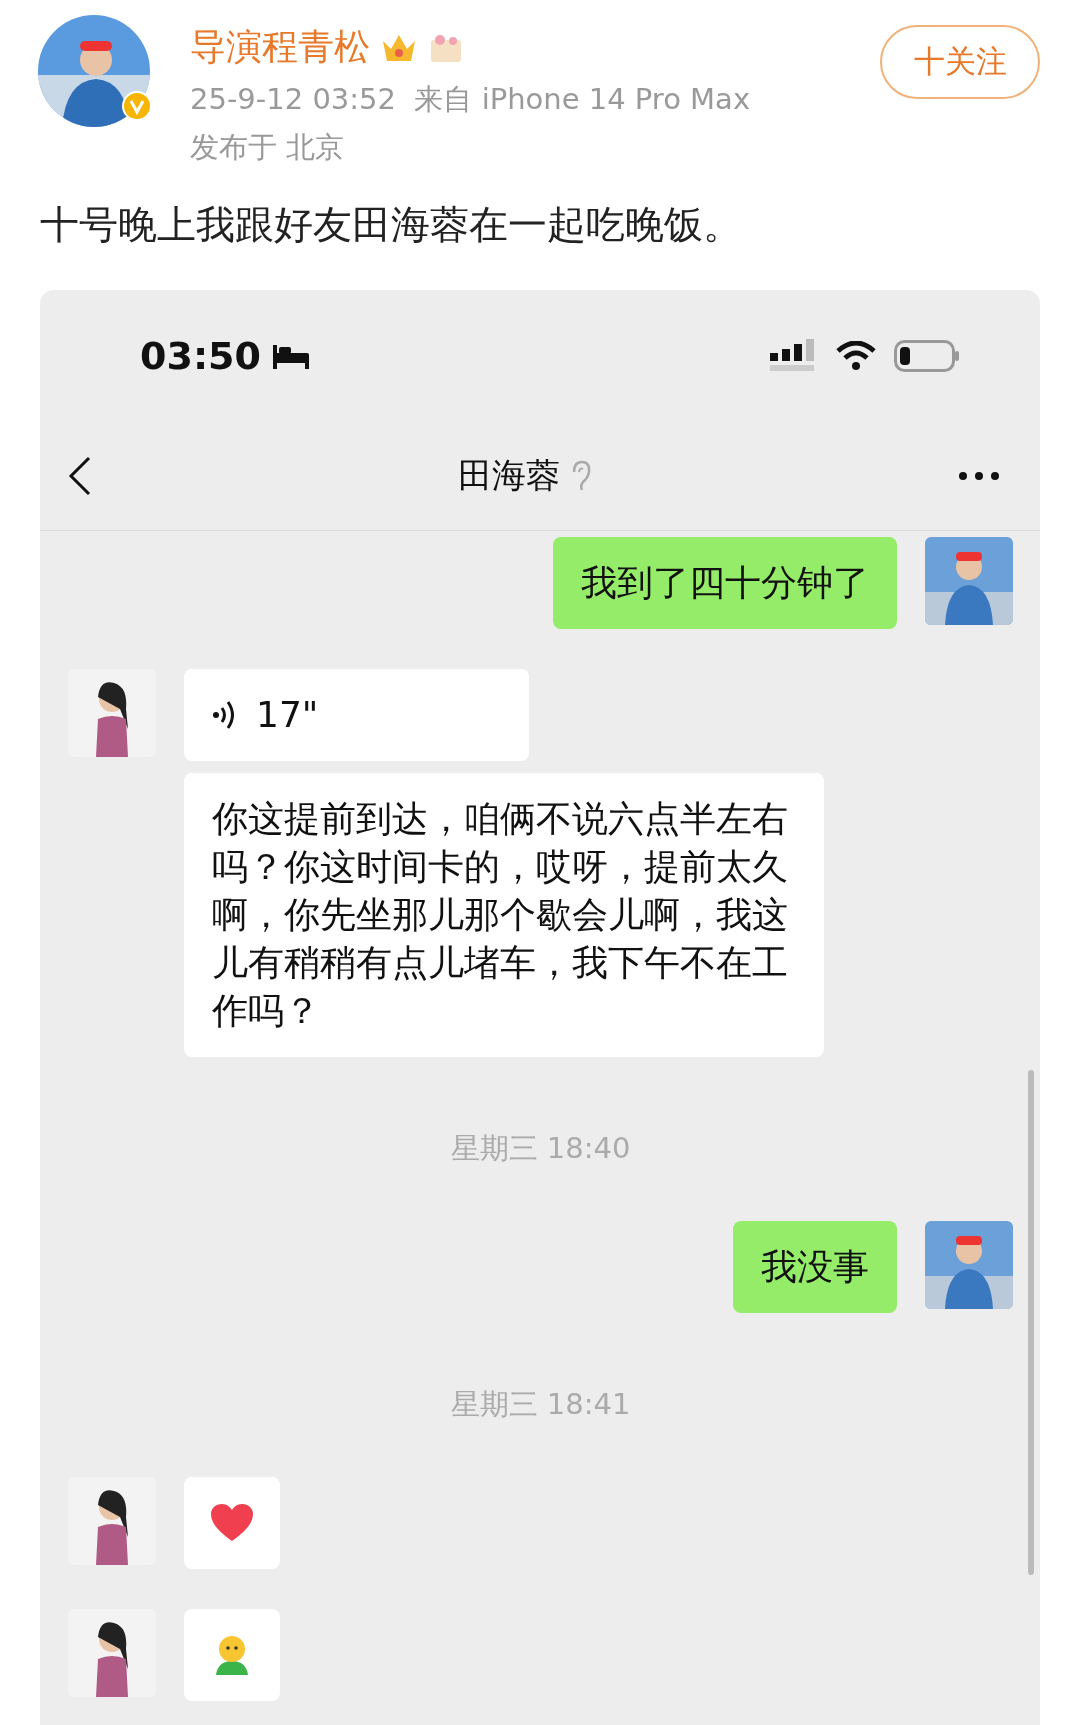 This screenshot has height=1725, width=1080. Describe the element at coordinates (540, 1404) in the screenshot. I see `chat-timestamp: 星期三 18:41` at that location.